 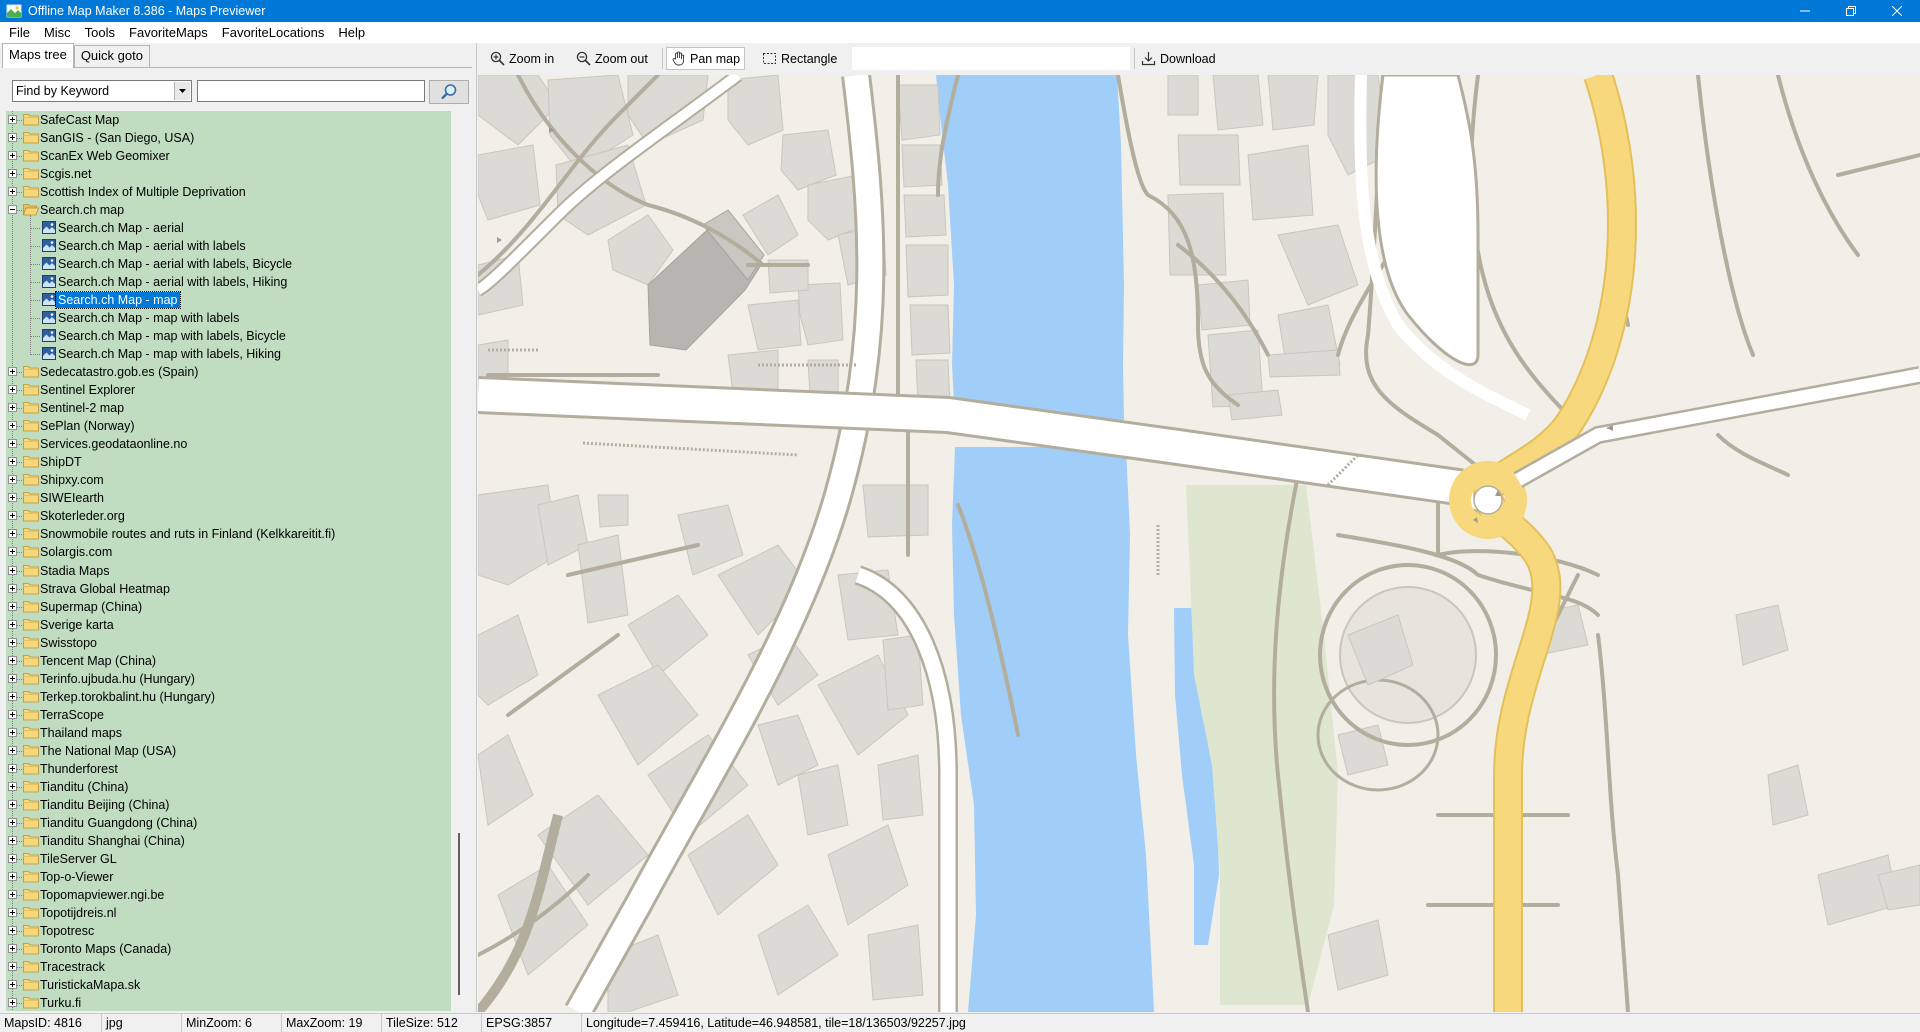 I want to click on tree-folder: Tianditu Beijing (China), so click(x=228, y=805).